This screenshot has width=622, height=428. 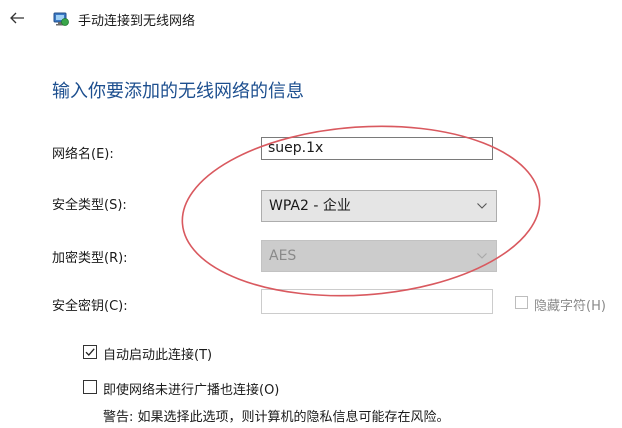 I want to click on security-key-label: 安全密钥(C):, so click(x=90, y=306).